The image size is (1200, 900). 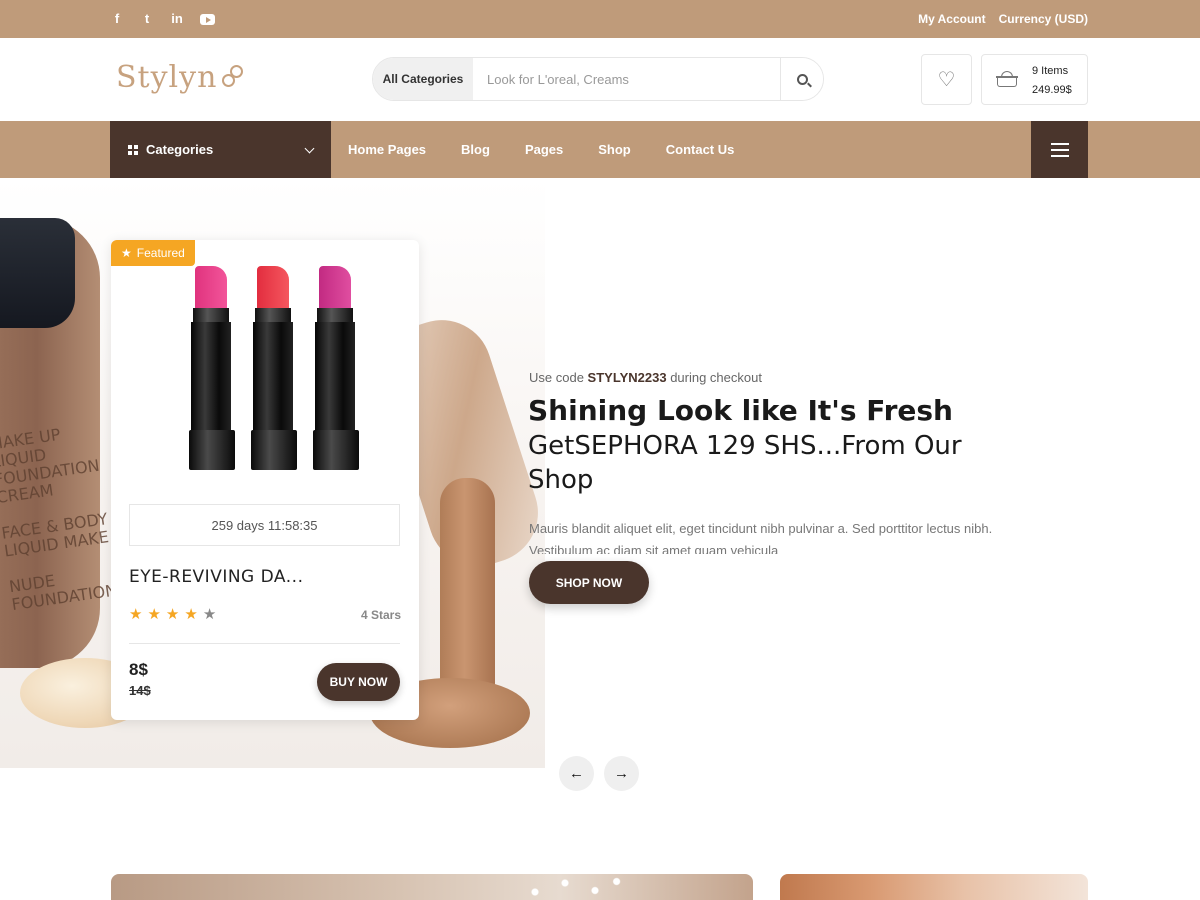 I want to click on promo-banner-right, so click(x=934, y=887).